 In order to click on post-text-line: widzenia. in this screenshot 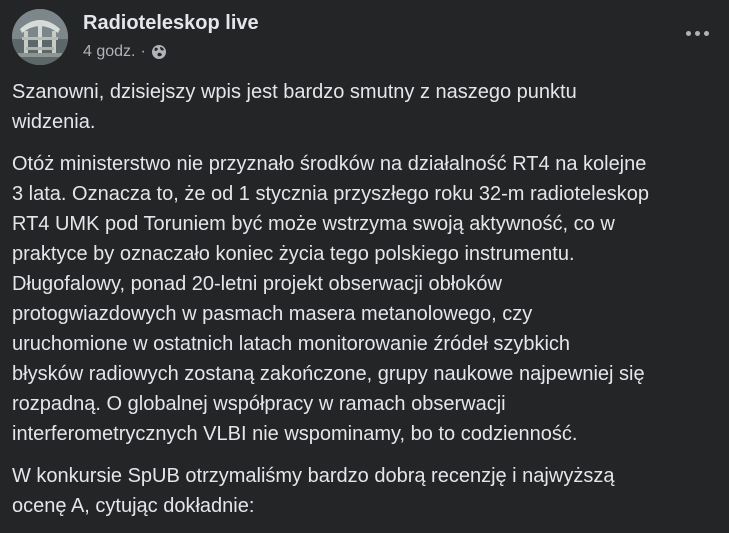, I will do `click(54, 122)`.